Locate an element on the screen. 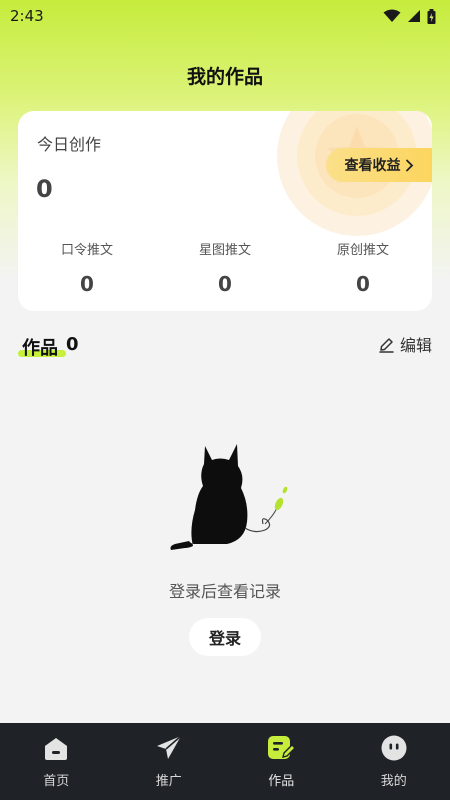 The width and height of the screenshot is (450, 800). tab-promote: 推广 is located at coordinates (169, 761).